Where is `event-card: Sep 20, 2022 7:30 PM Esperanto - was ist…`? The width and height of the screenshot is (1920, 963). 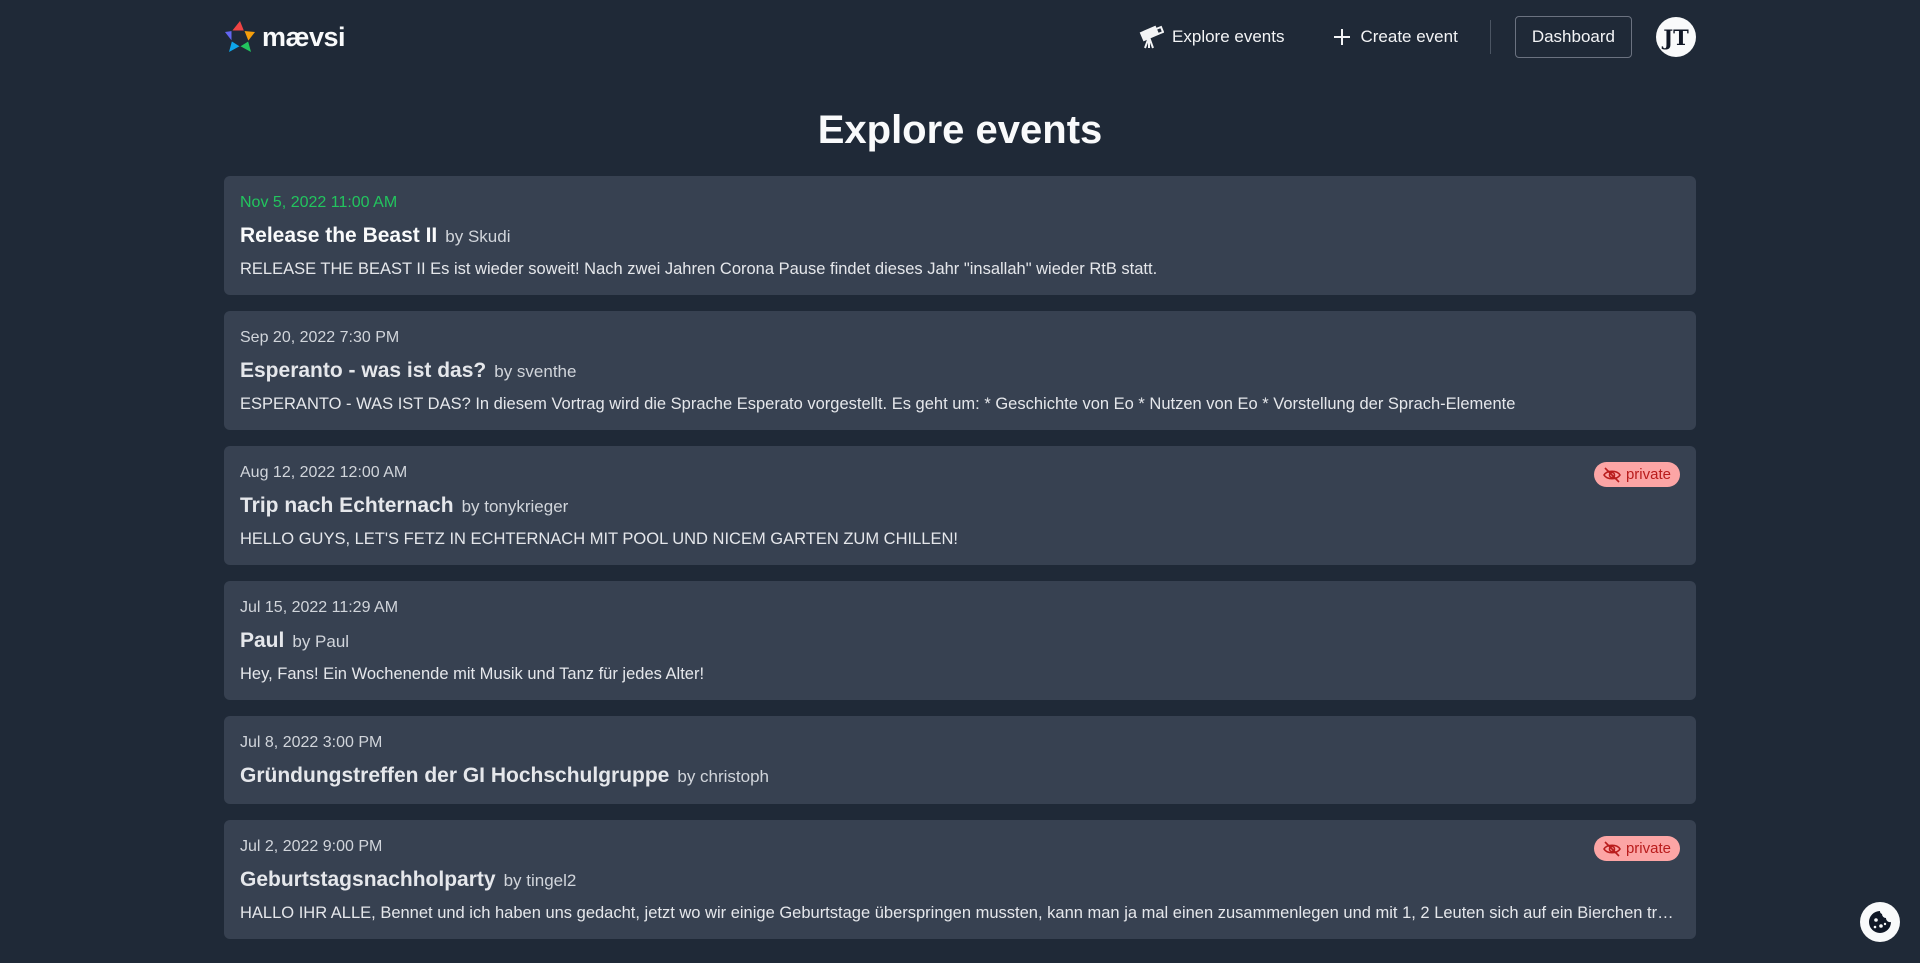
event-card: Sep 20, 2022 7:30 PM Esperanto - was ist… is located at coordinates (960, 370).